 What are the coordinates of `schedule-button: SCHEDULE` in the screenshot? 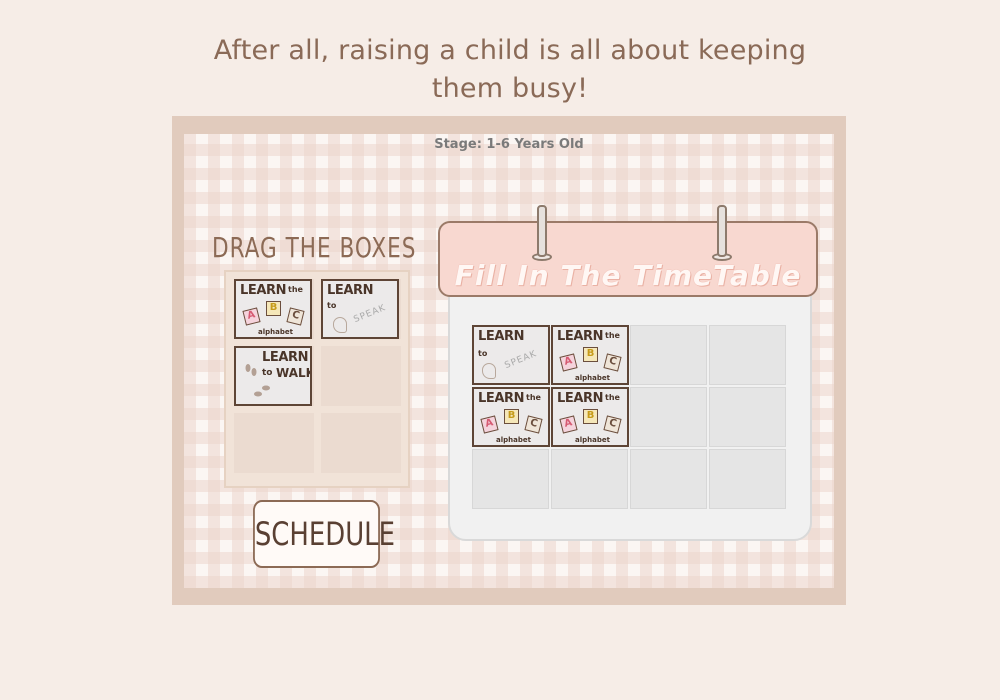 It's located at (324, 534).